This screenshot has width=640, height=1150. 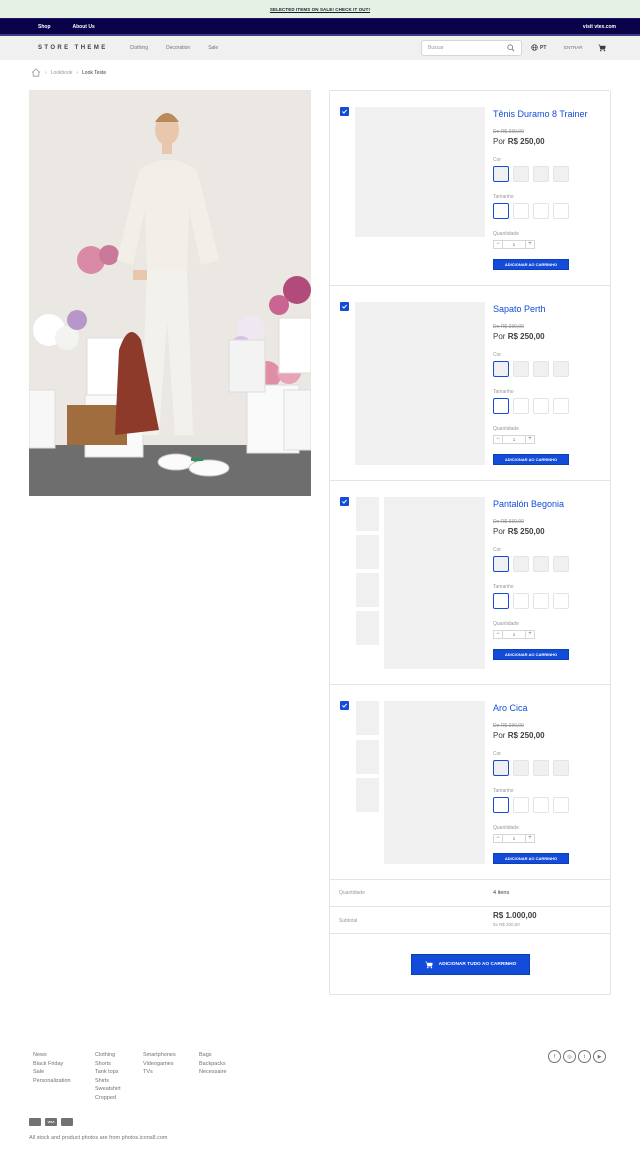 What do you see at coordinates (52, 1072) in the screenshot?
I see `footer-link: Sale` at bounding box center [52, 1072].